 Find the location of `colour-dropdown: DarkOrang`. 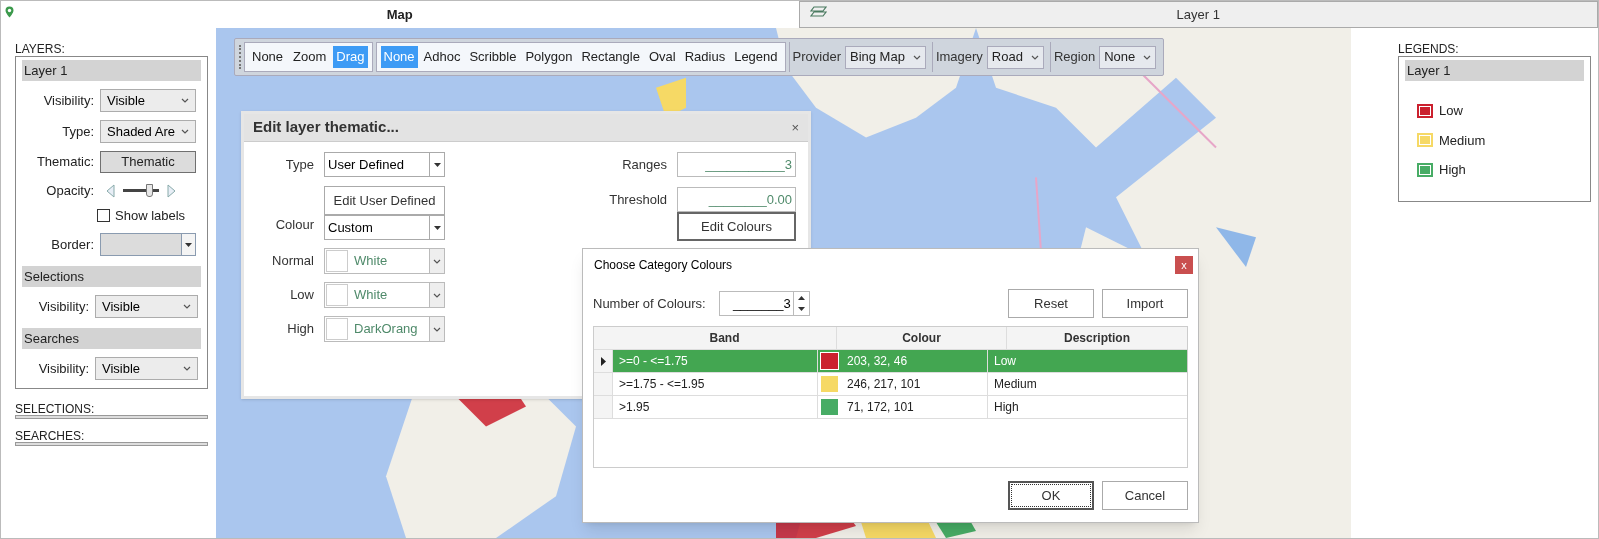

colour-dropdown: DarkOrang is located at coordinates (384, 329).